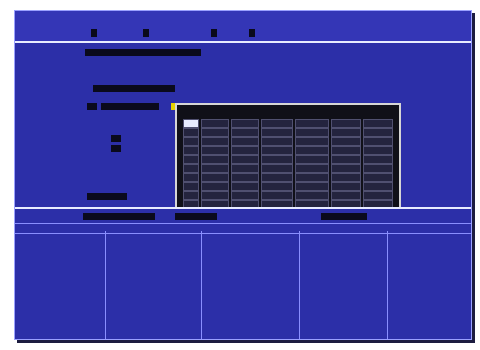  Describe the element at coordinates (134, 88) in the screenshot. I see `type-field` at that location.